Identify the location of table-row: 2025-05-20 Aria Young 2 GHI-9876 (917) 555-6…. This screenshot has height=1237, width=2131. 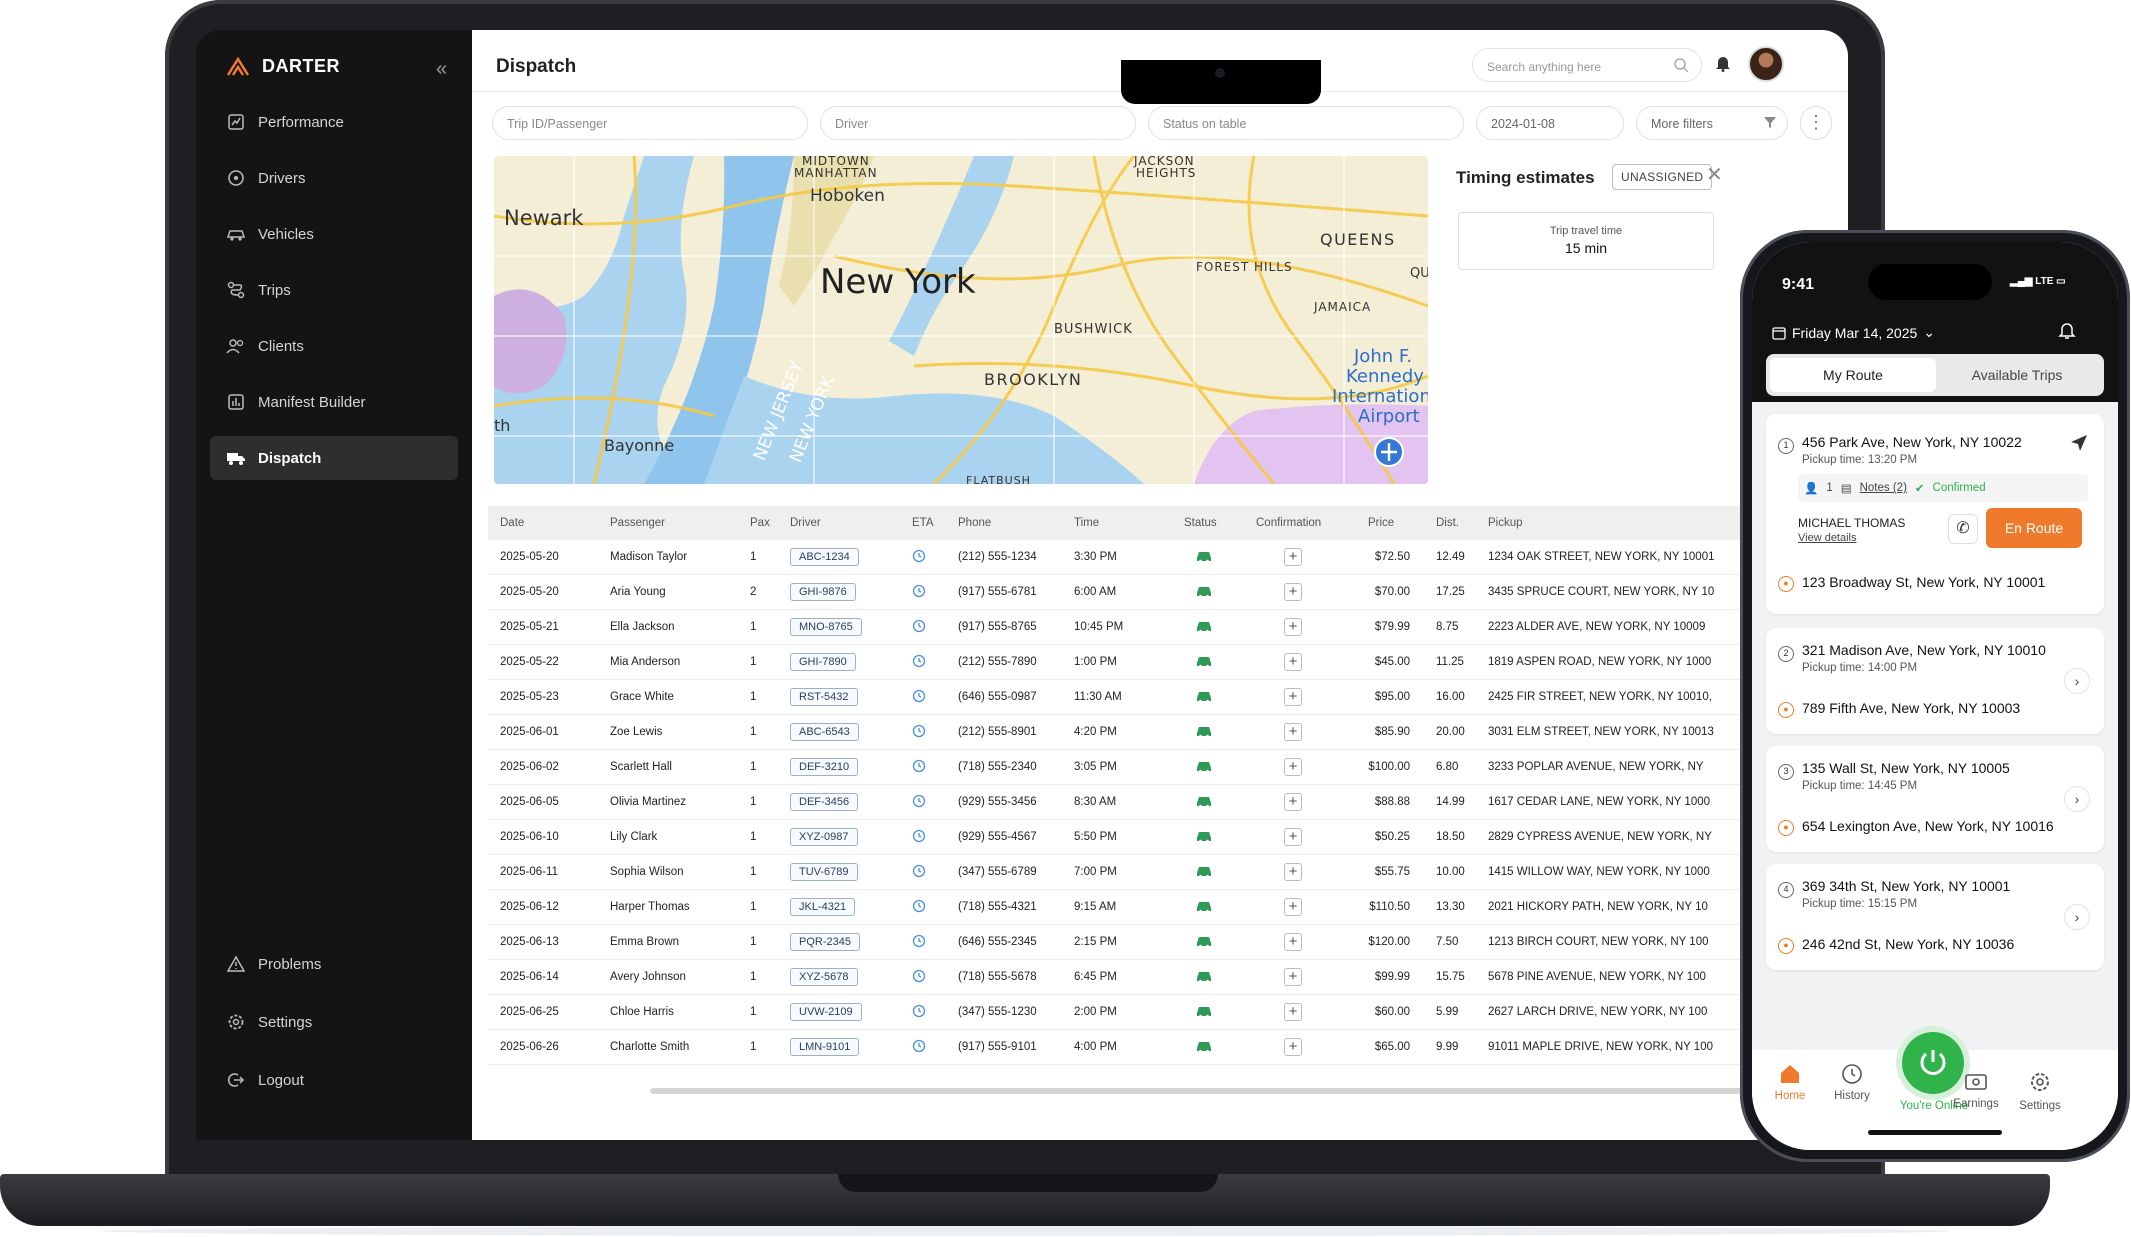
(1168, 592).